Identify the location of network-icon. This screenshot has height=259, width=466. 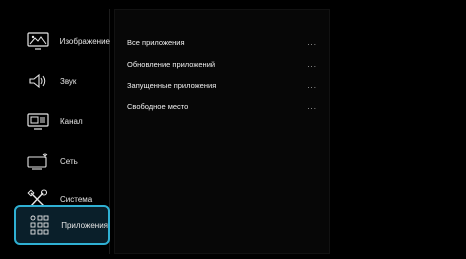
(38, 161).